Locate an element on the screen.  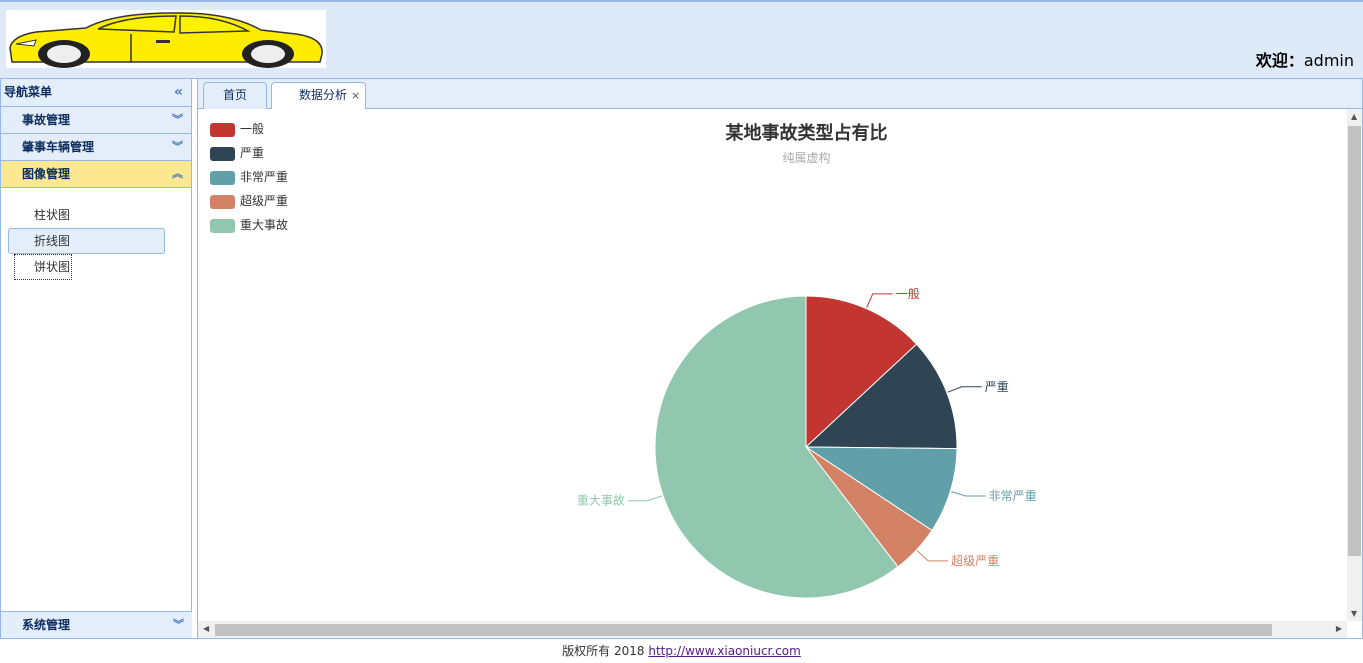
nav-title-label: 导航菜单 is located at coordinates (28, 92).